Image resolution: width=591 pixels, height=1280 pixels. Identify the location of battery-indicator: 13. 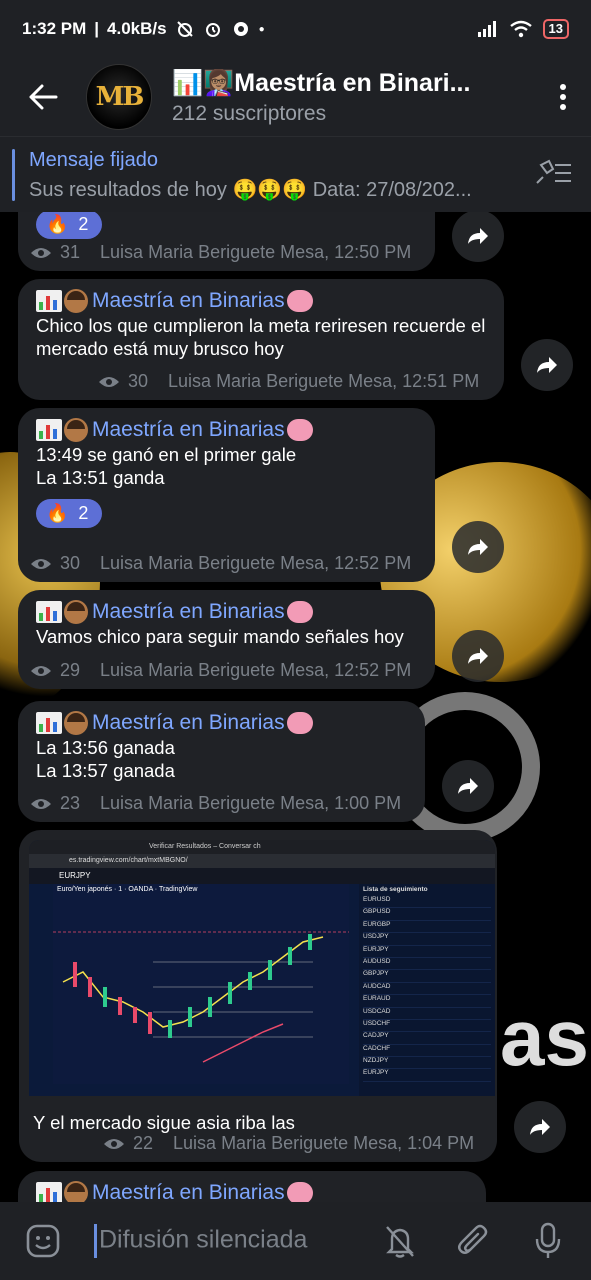
(555, 29).